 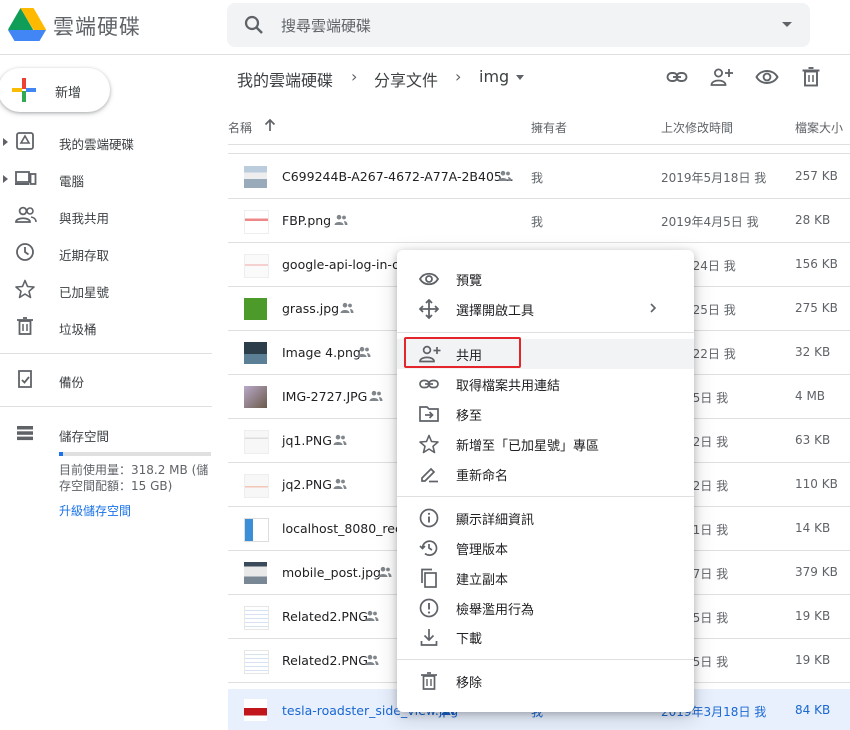 What do you see at coordinates (495, 311) in the screenshot?
I see `menu-item-label: 選擇開啟工具` at bounding box center [495, 311].